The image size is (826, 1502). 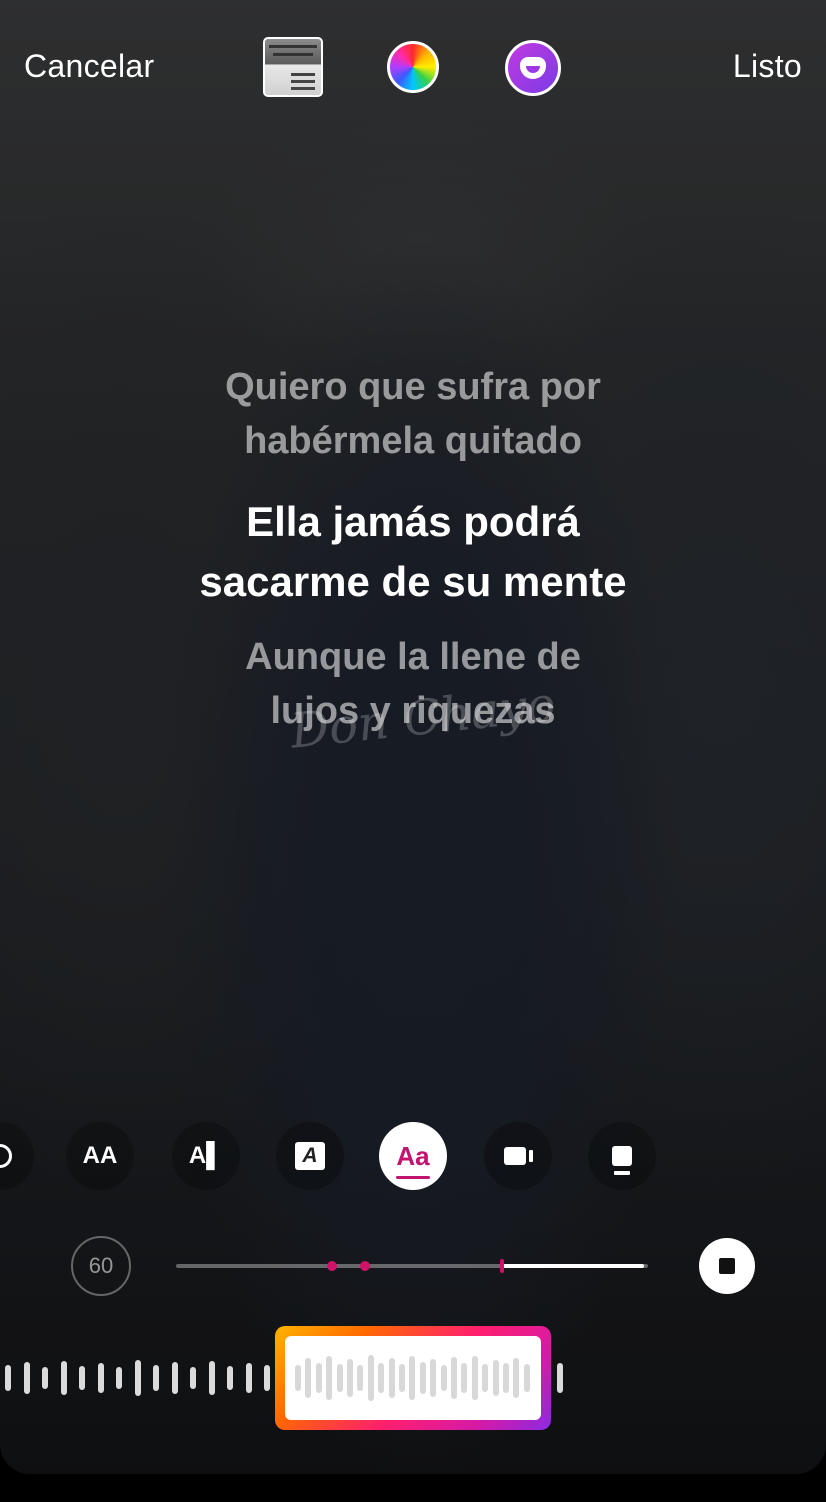 I want to click on lyric-style-selector: AA A▌ A Aa, so click(x=413, y=1156).